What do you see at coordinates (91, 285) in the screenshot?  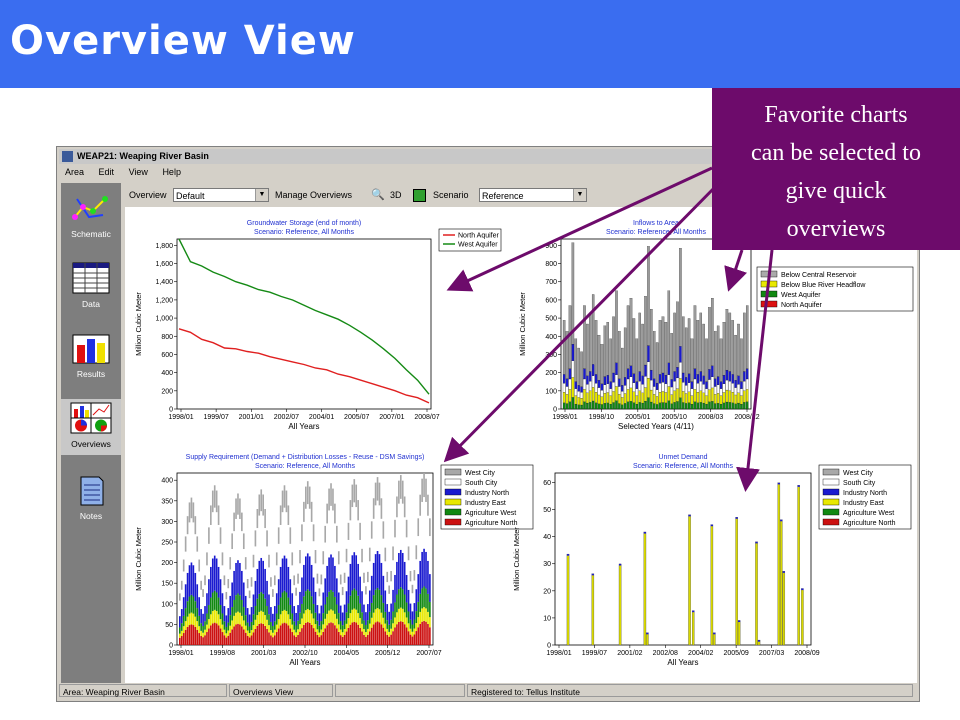 I see `sidebar-item-data: Data` at bounding box center [91, 285].